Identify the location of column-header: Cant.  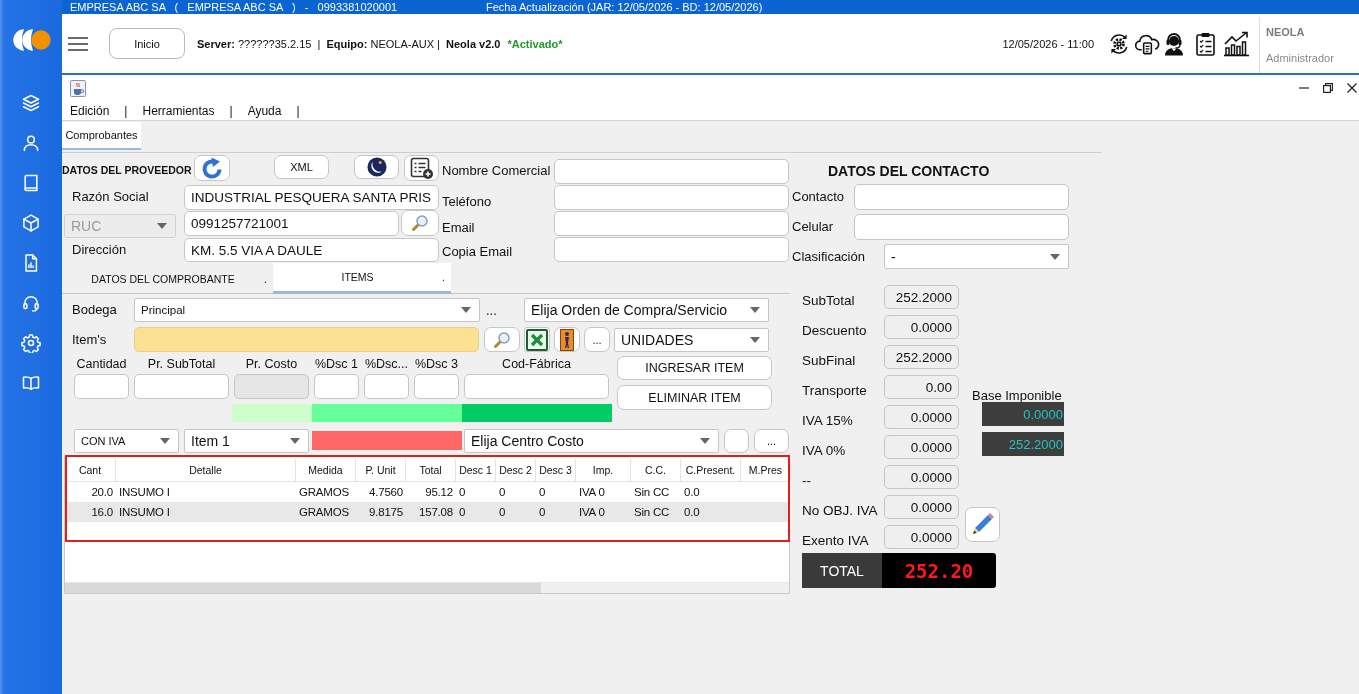
(90, 470).